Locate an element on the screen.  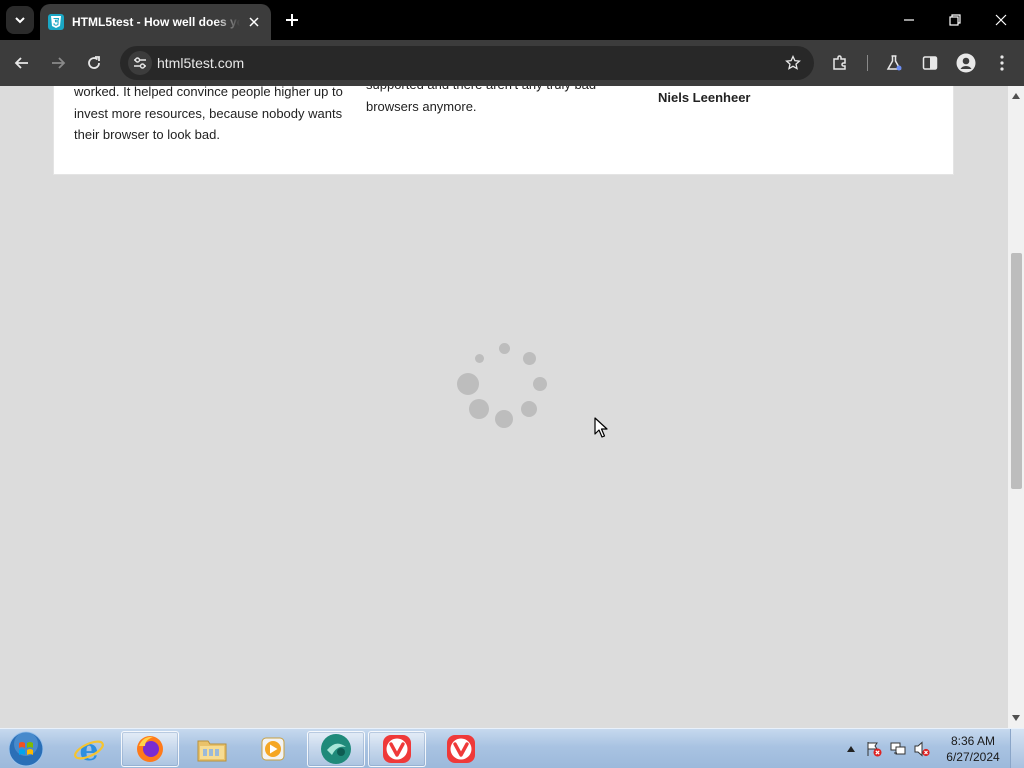
loading-spinner is located at coordinates (505, 386).